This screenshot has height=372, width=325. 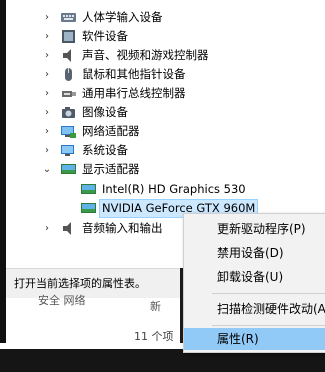 I want to click on tree-node-label: 鼠标和其他指针设备, so click(x=134, y=74).